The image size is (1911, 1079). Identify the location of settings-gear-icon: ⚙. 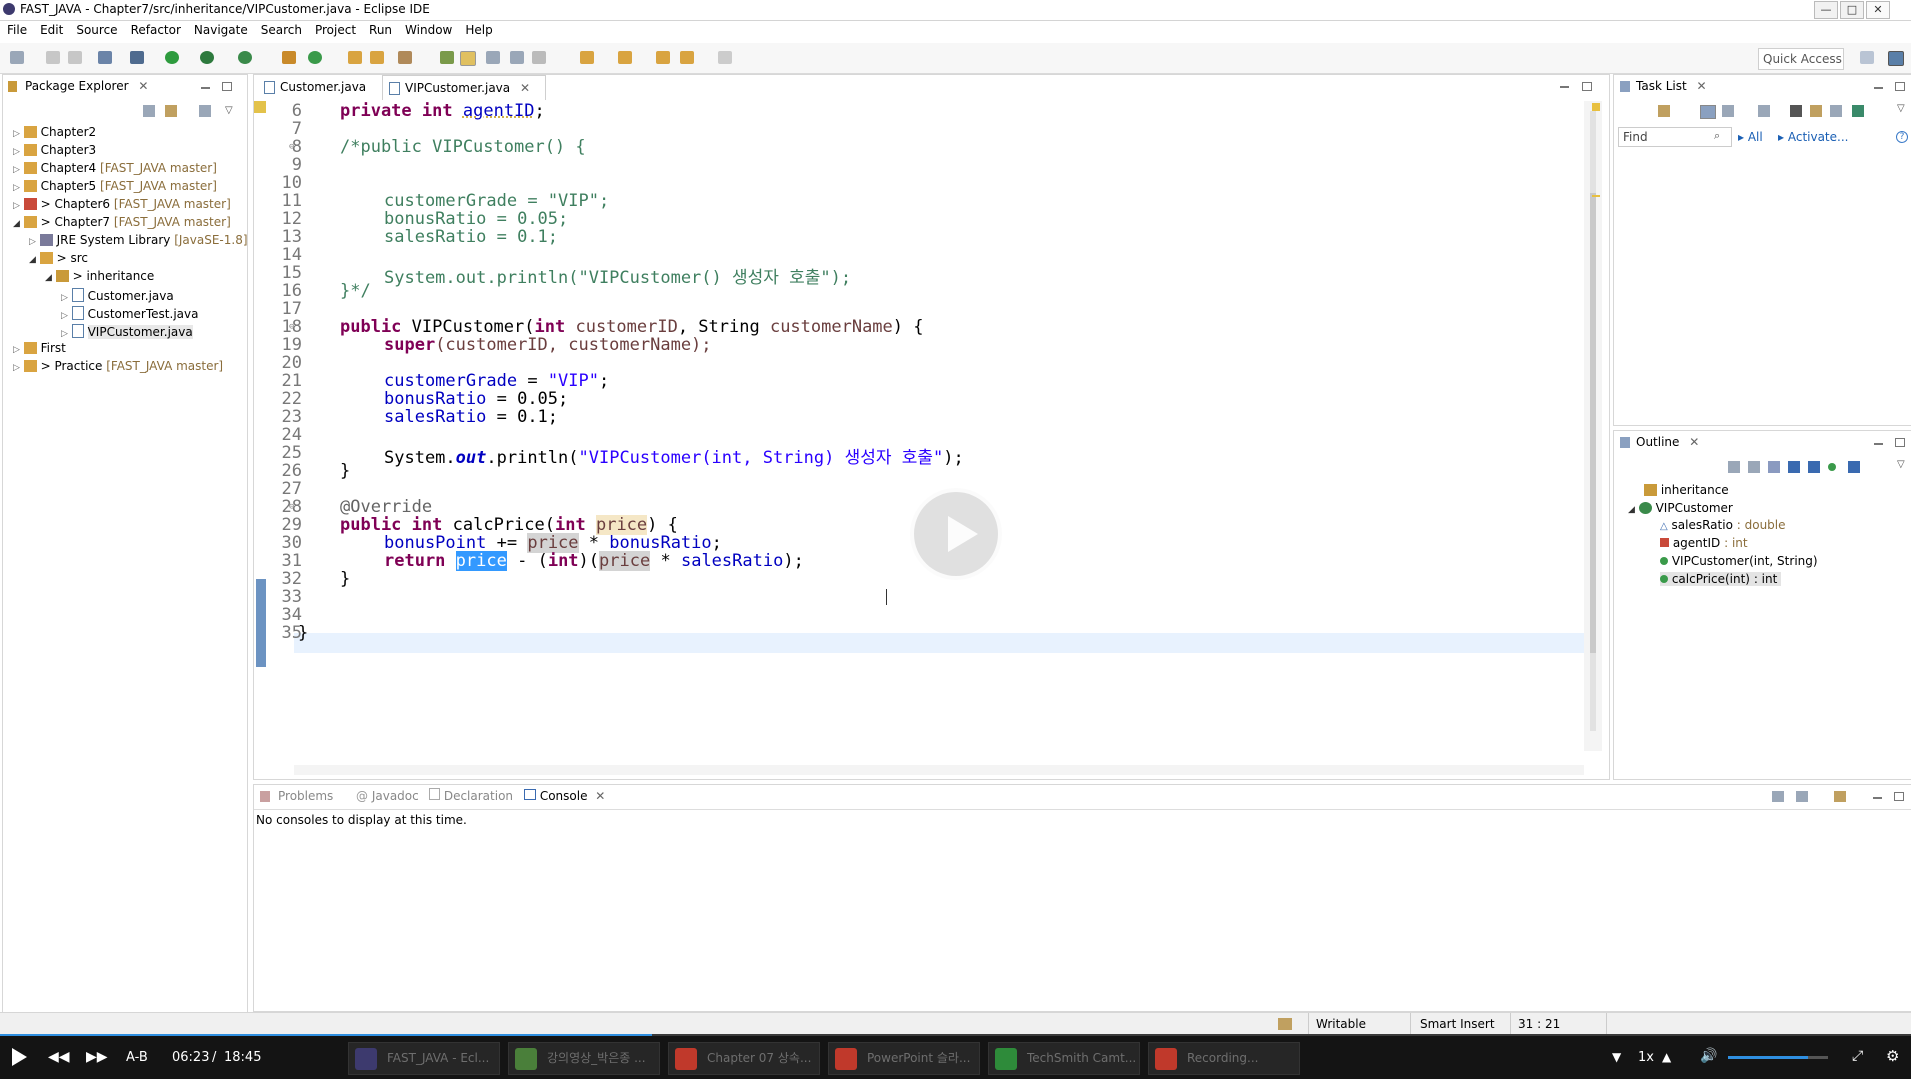
(1892, 1056).